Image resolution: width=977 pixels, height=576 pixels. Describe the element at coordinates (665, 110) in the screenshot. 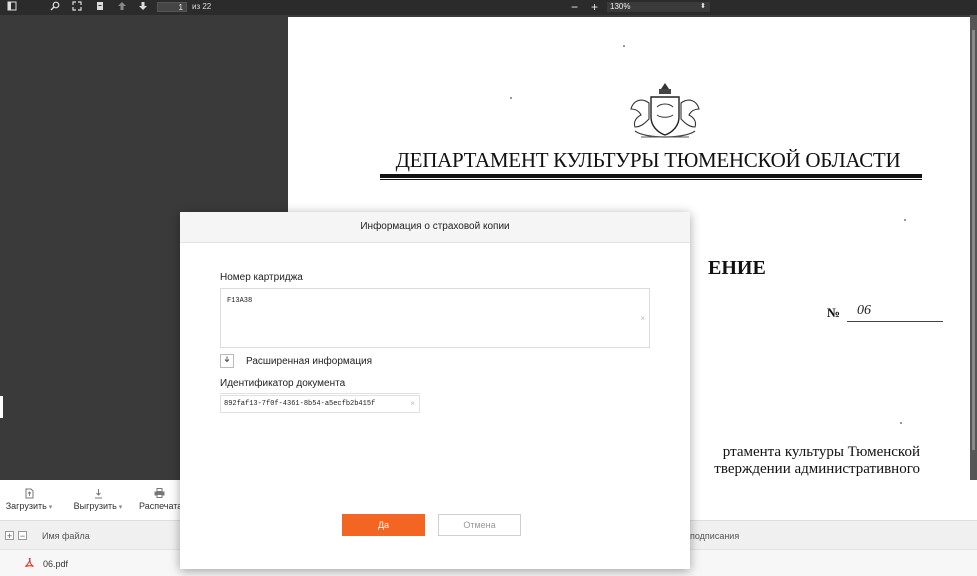

I see `coat-of-arms-icon` at that location.